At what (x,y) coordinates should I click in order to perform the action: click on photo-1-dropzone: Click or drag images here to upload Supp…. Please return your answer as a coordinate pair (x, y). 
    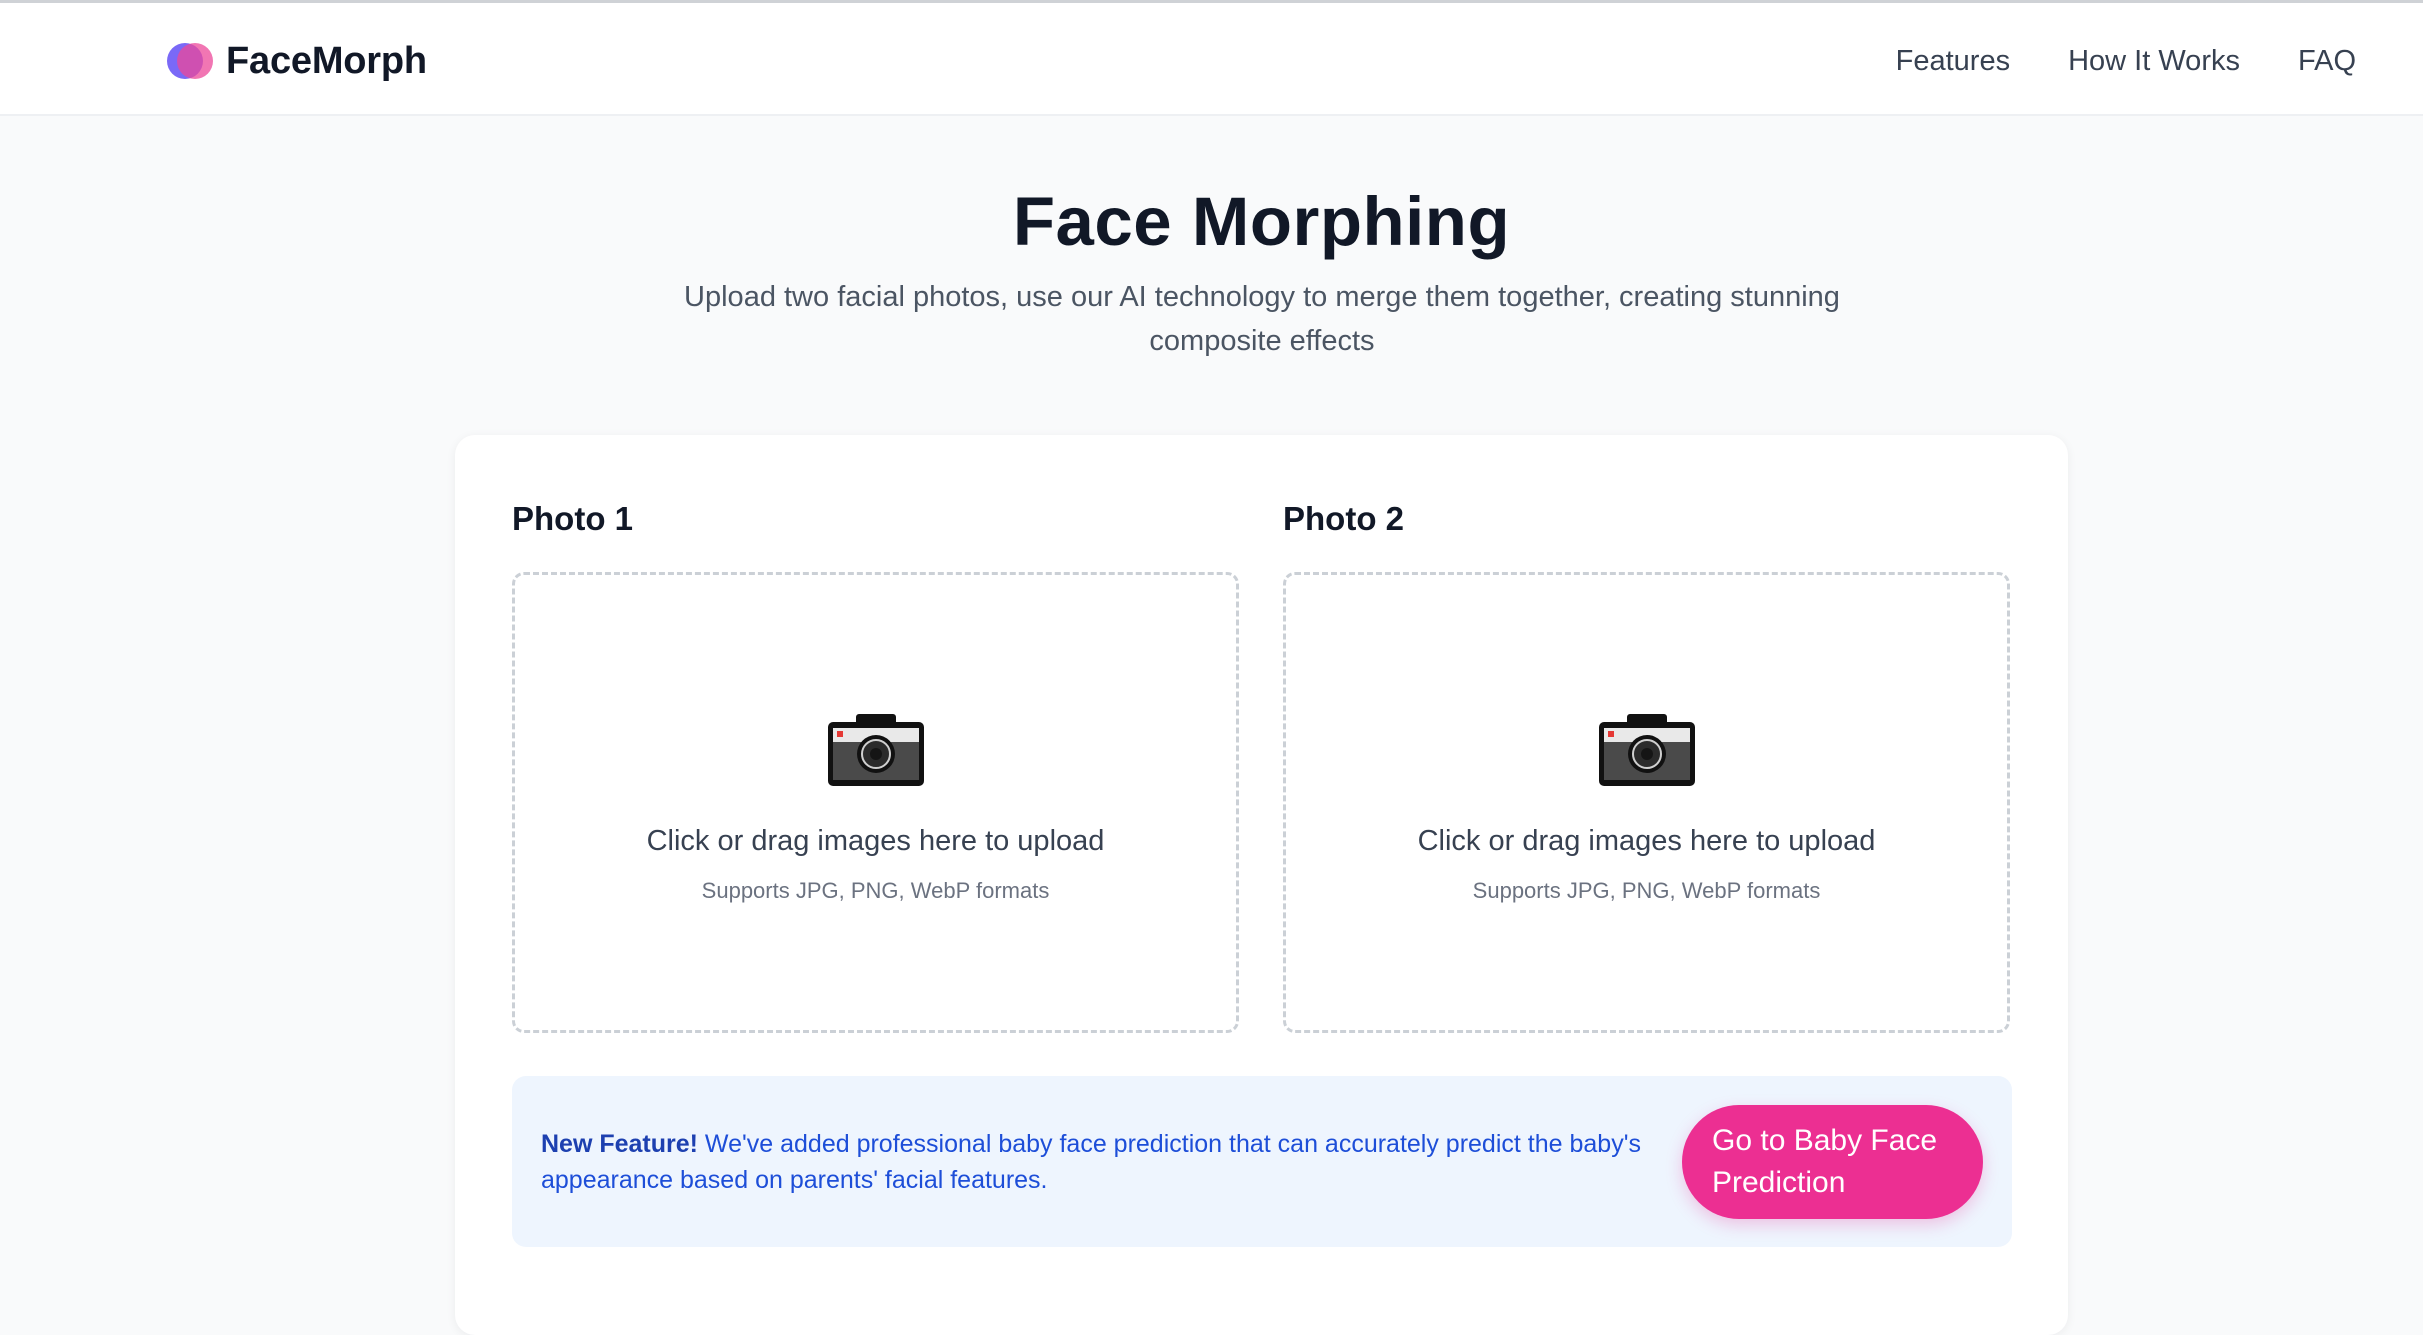
    Looking at the image, I should click on (875, 802).